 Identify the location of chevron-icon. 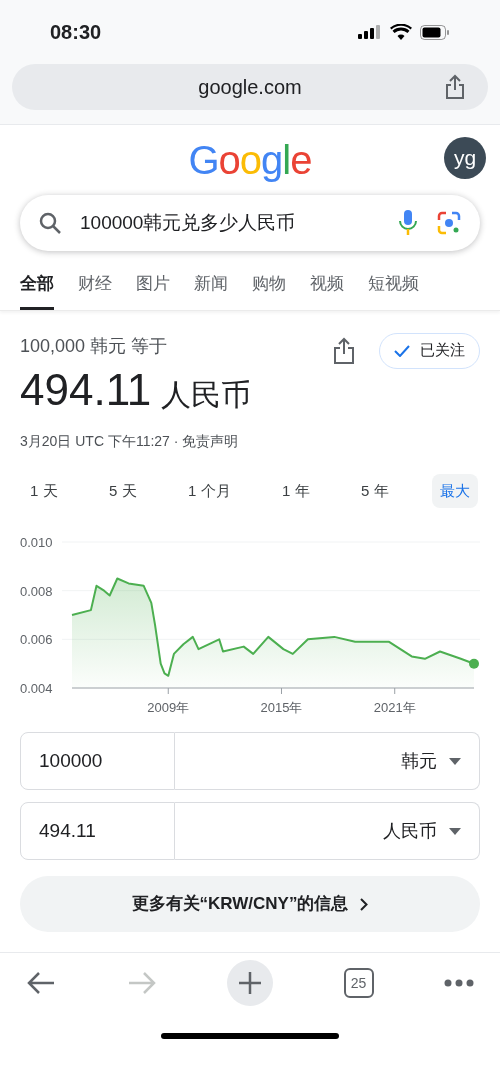
(364, 904).